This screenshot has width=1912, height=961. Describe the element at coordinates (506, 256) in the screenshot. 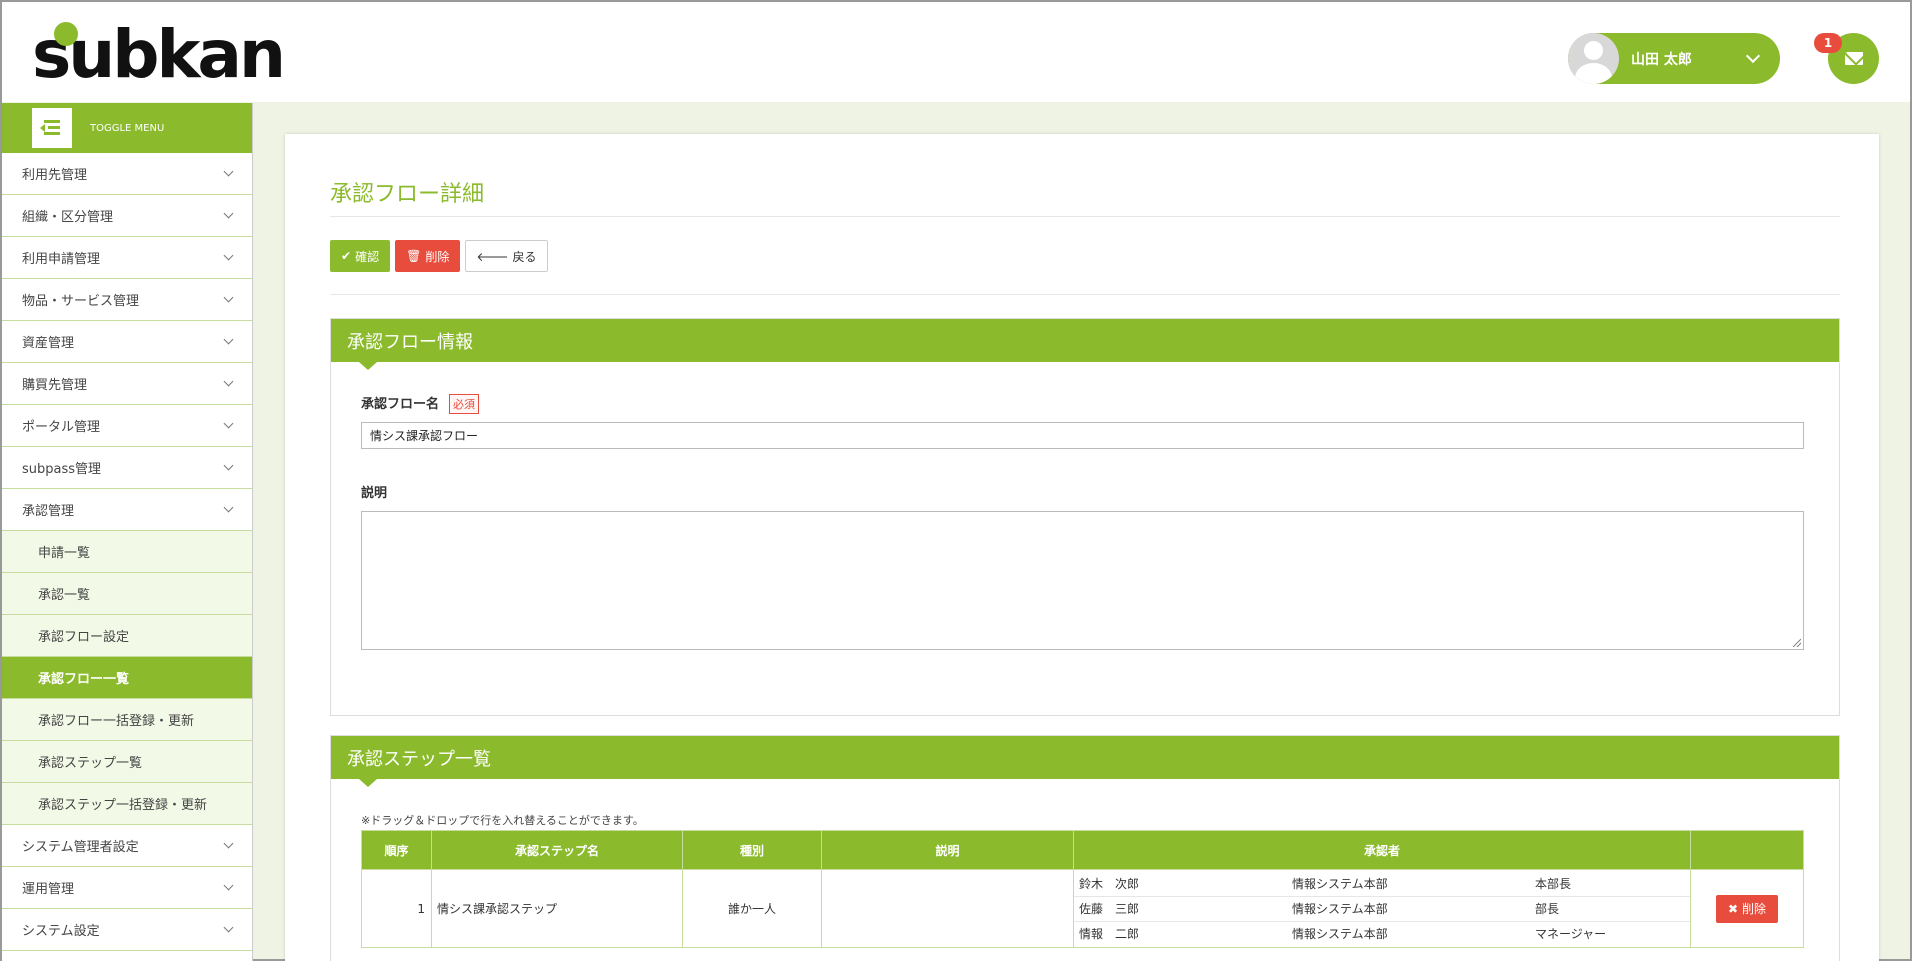

I see `back-button: 🡐 戻る` at that location.